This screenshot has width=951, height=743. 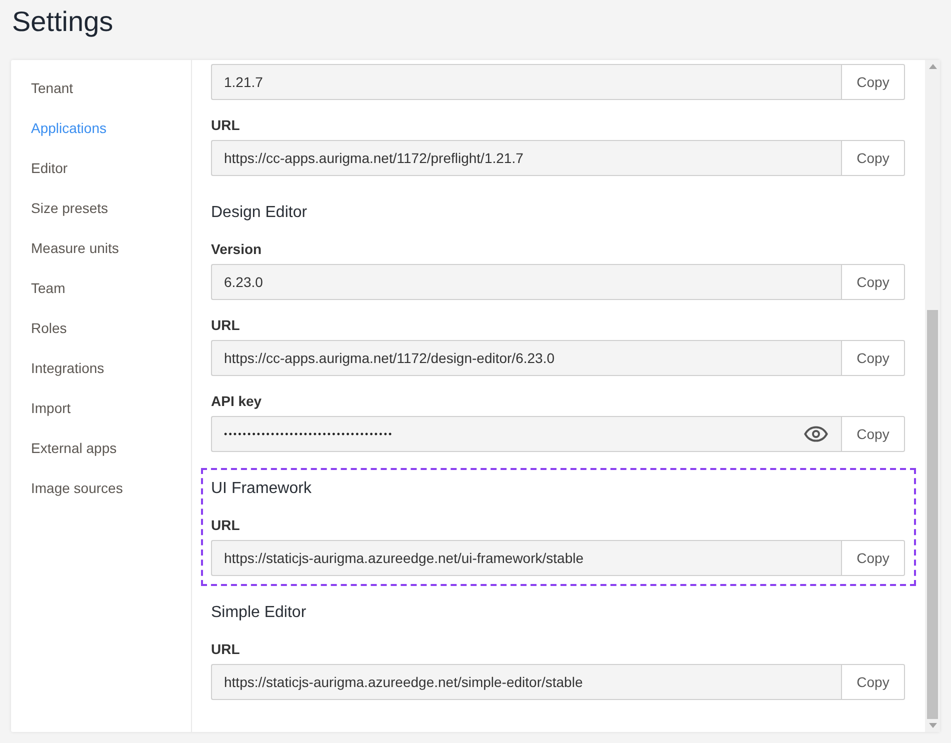 I want to click on field-label: Version, so click(x=236, y=249).